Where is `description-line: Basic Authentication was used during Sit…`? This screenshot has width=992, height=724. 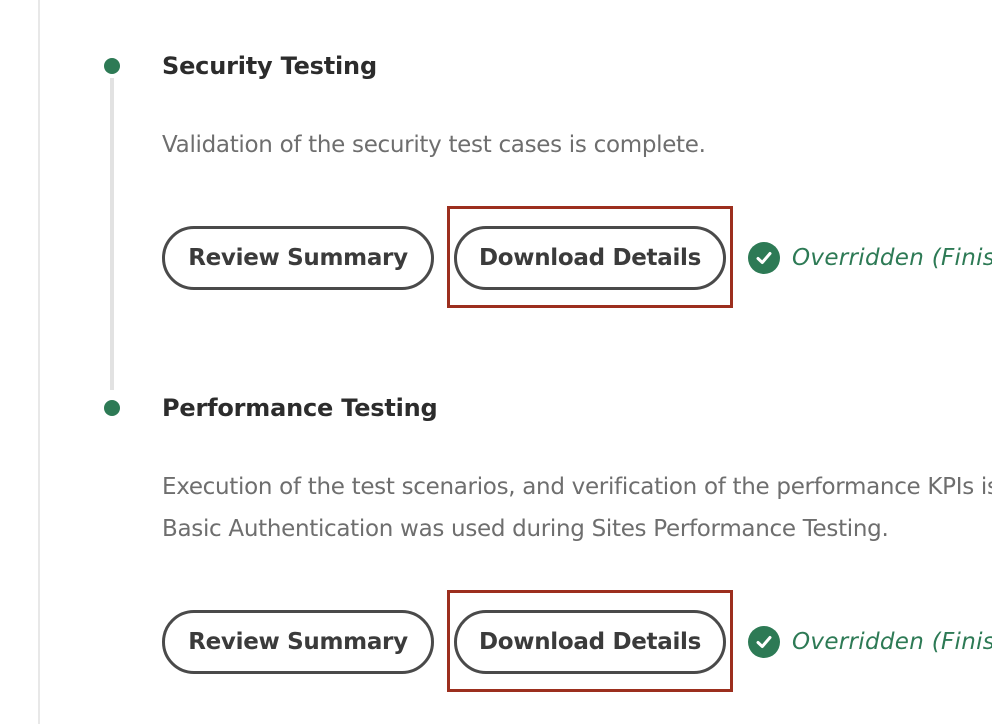
description-line: Basic Authentication was used during Sit… is located at coordinates (525, 529).